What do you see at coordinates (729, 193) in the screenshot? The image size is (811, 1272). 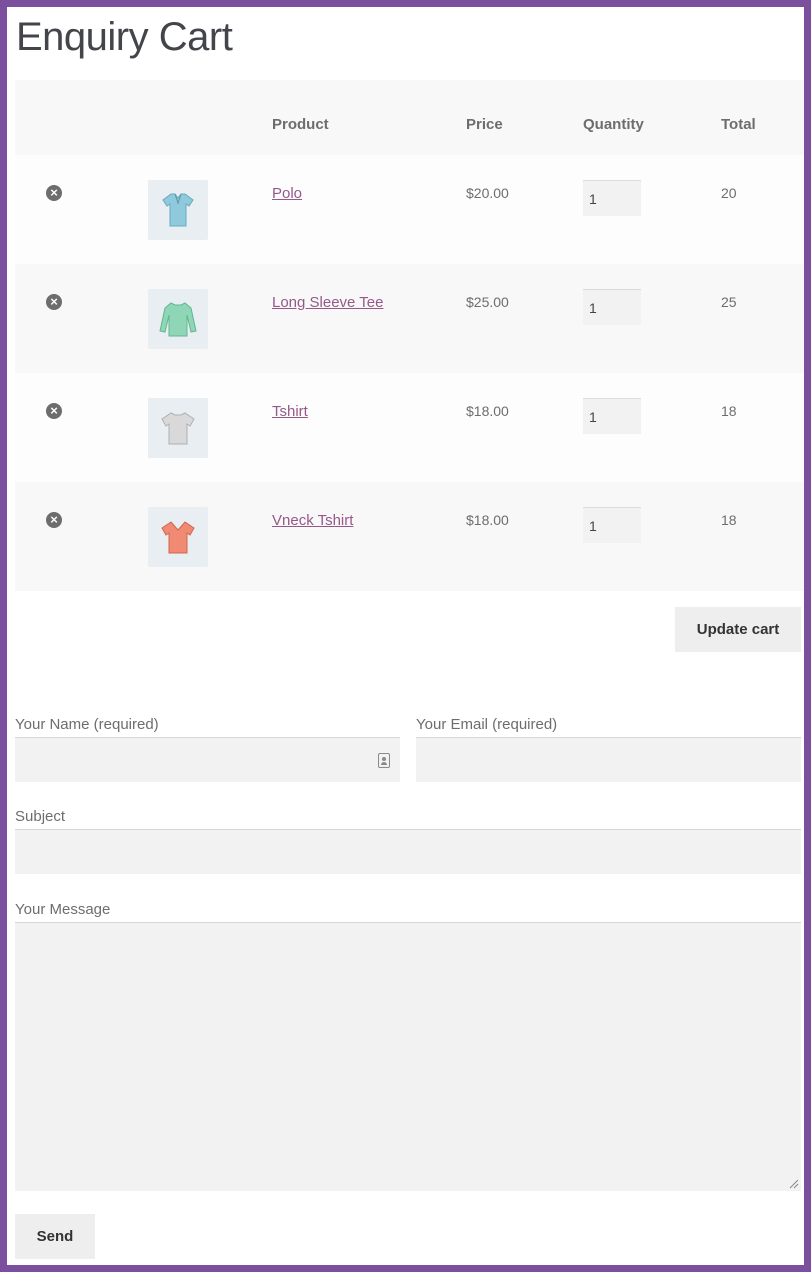 I see `line-total: 20` at bounding box center [729, 193].